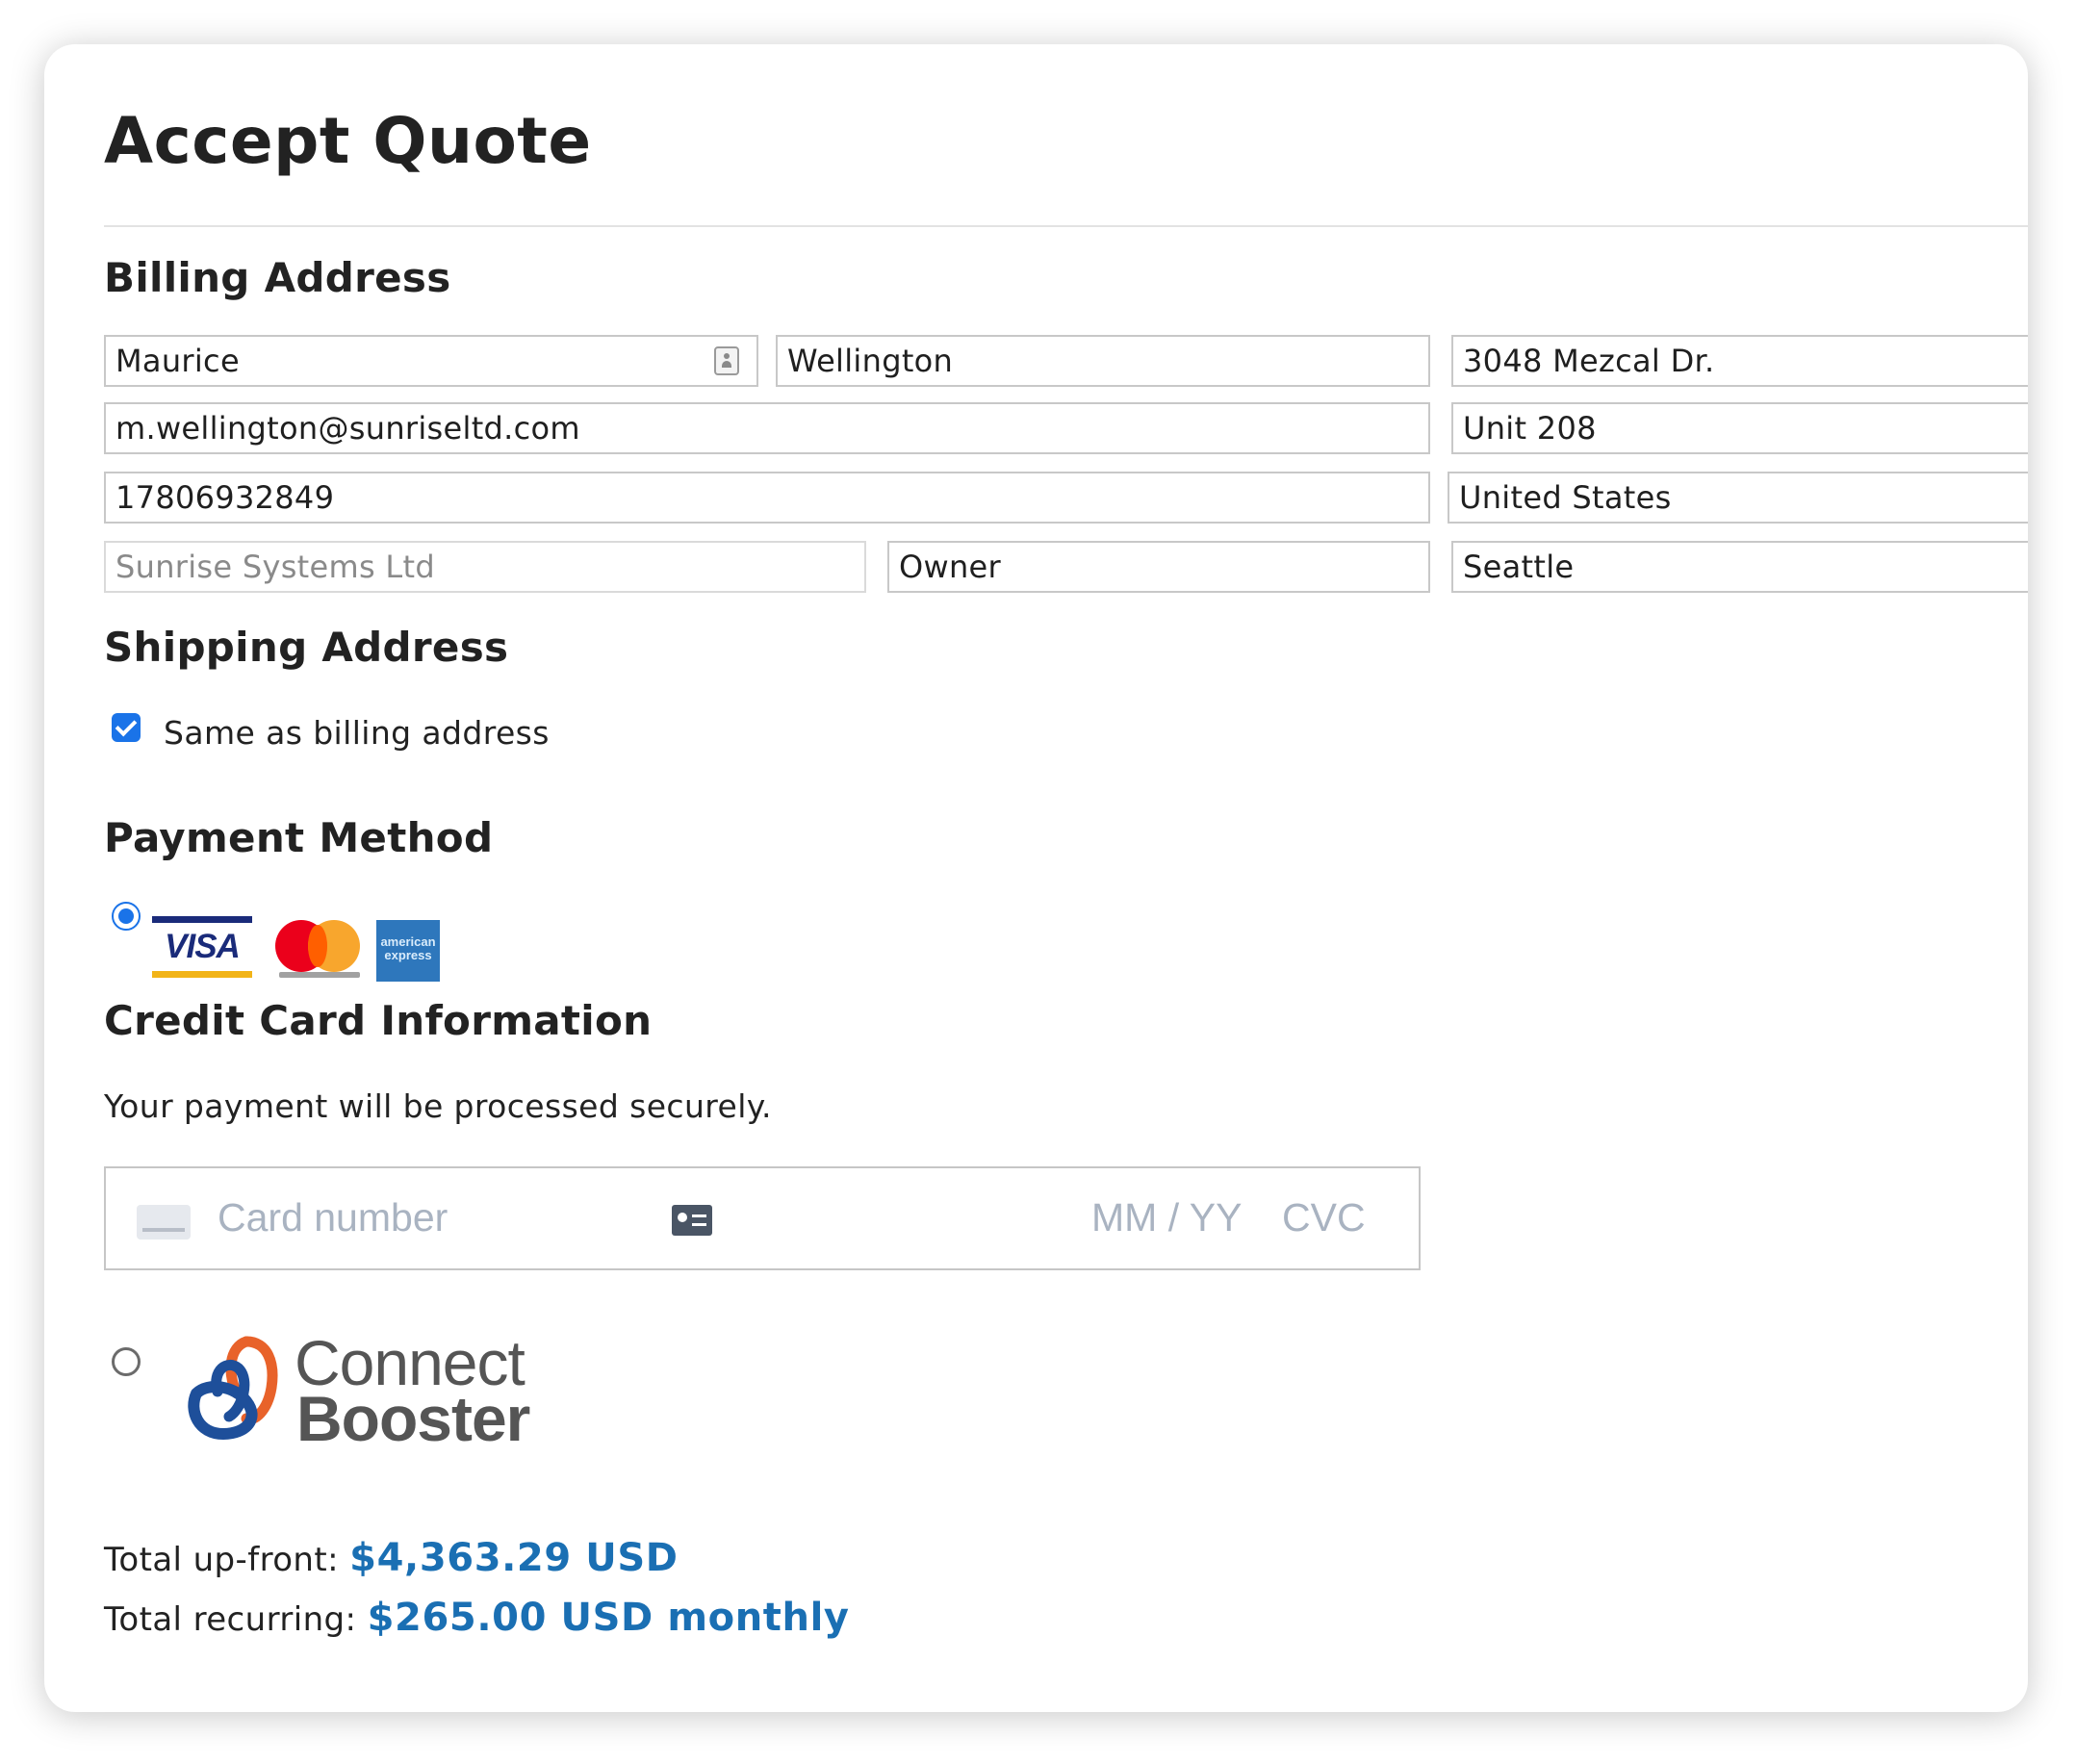 This screenshot has height=1764, width=2076. Describe the element at coordinates (126, 1361) in the screenshot. I see `connect-booster-radio` at that location.